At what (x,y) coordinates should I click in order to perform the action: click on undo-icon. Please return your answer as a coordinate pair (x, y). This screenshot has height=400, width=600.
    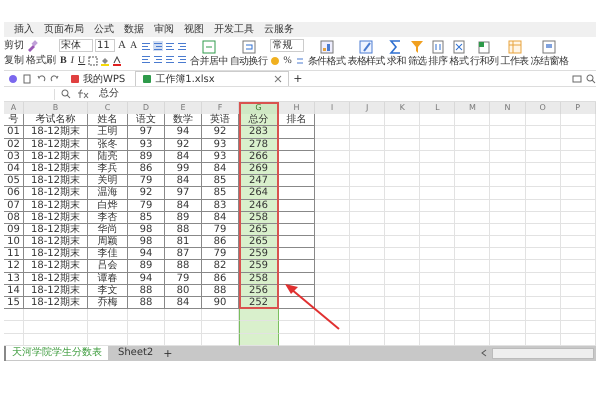
    Looking at the image, I should click on (41, 79).